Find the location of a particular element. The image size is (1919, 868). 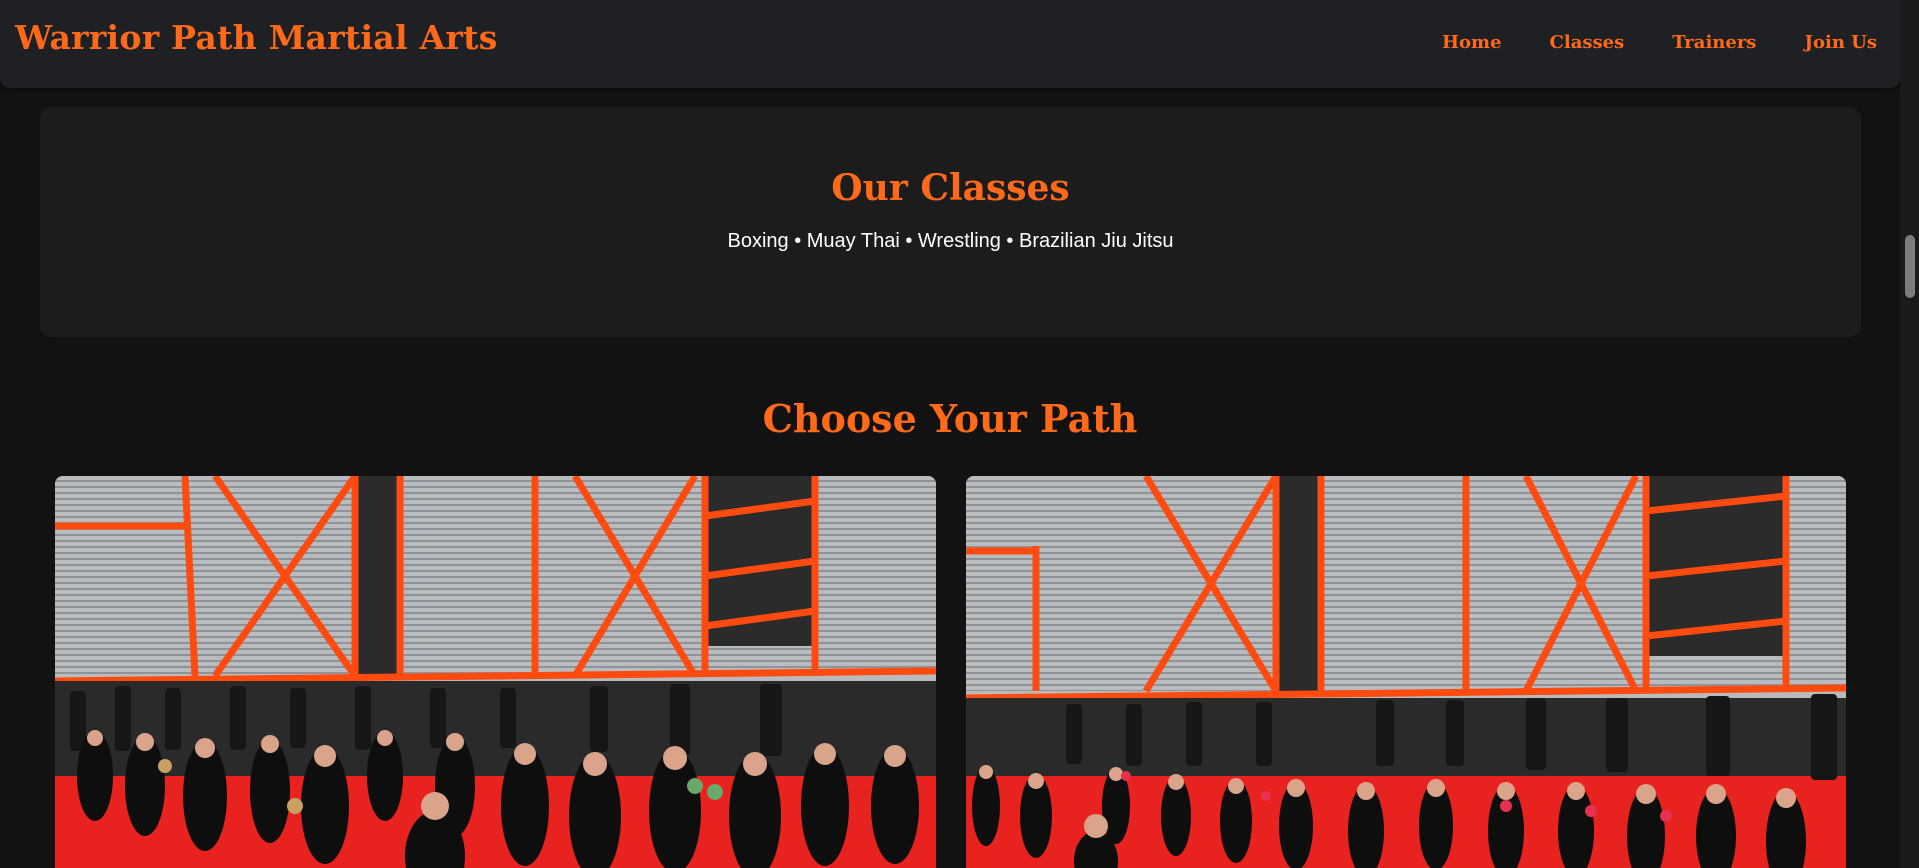

classes-title: Our Classes is located at coordinates (950, 188).